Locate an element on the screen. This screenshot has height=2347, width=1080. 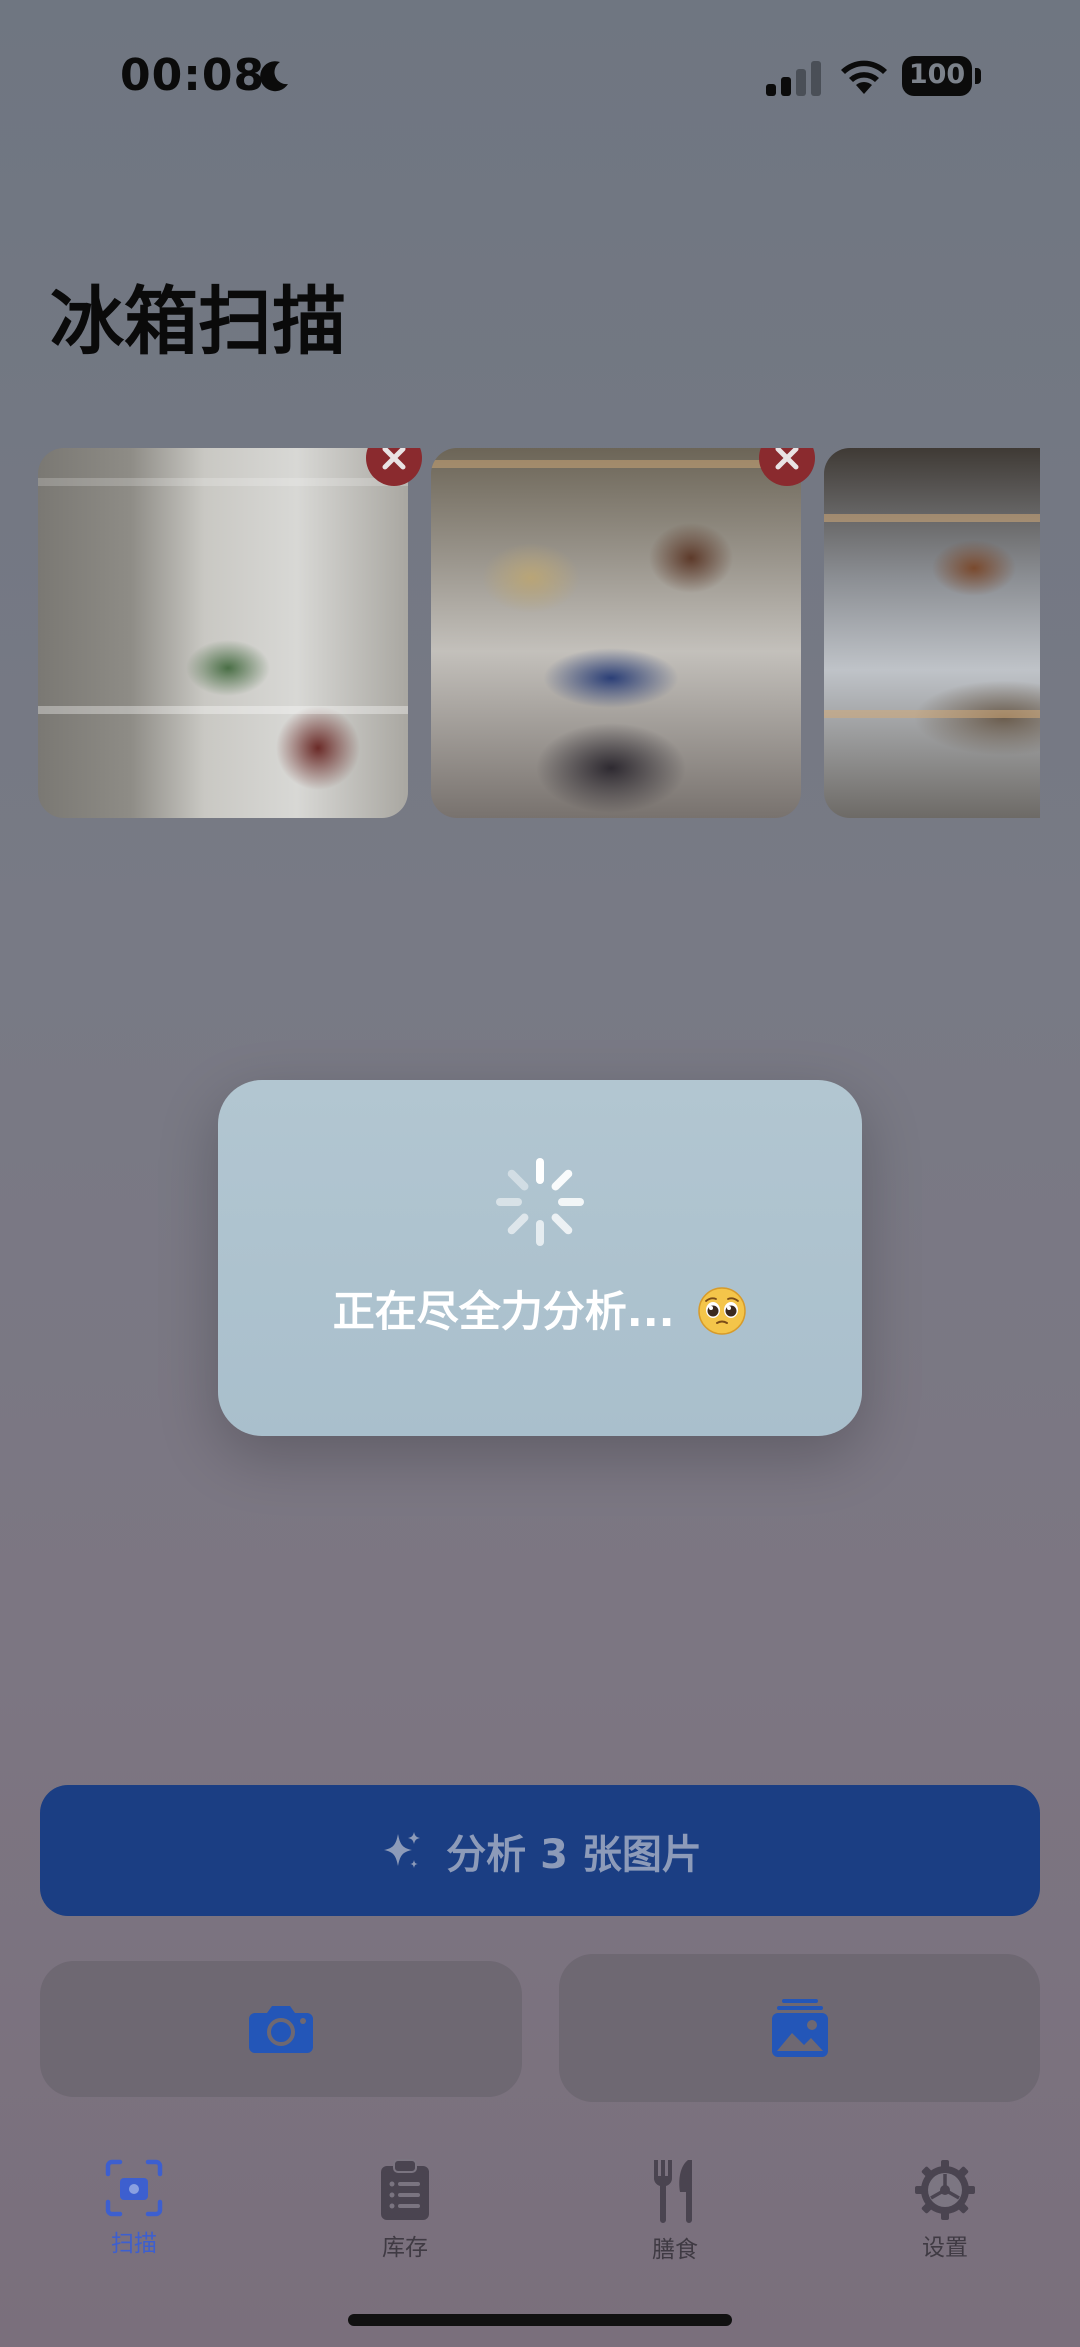
spinner-icon is located at coordinates (540, 1202).